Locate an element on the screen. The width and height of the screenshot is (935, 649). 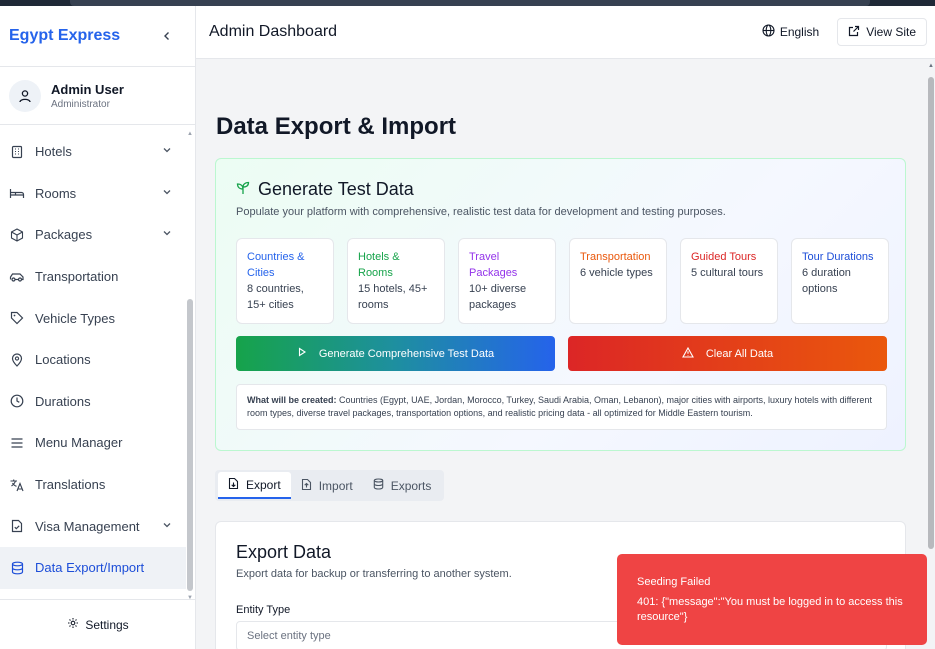
tag-icon is located at coordinates (17, 318).